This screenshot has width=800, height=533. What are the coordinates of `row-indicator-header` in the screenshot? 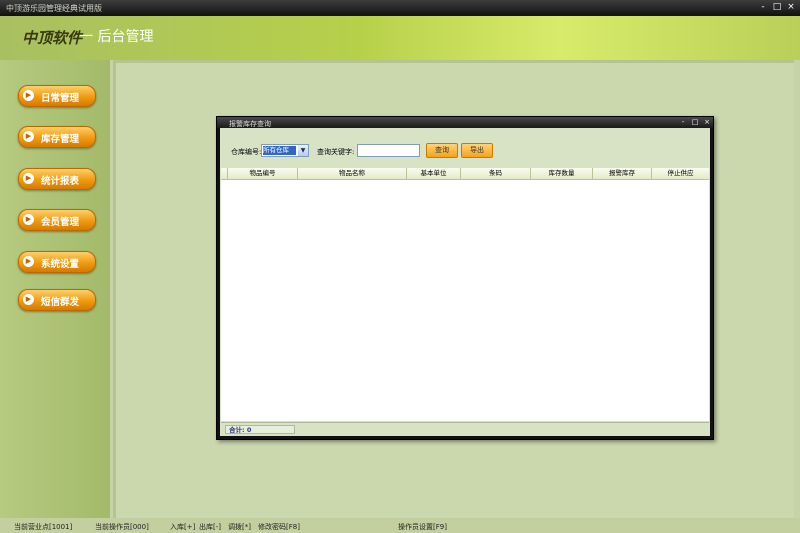 It's located at (224, 173).